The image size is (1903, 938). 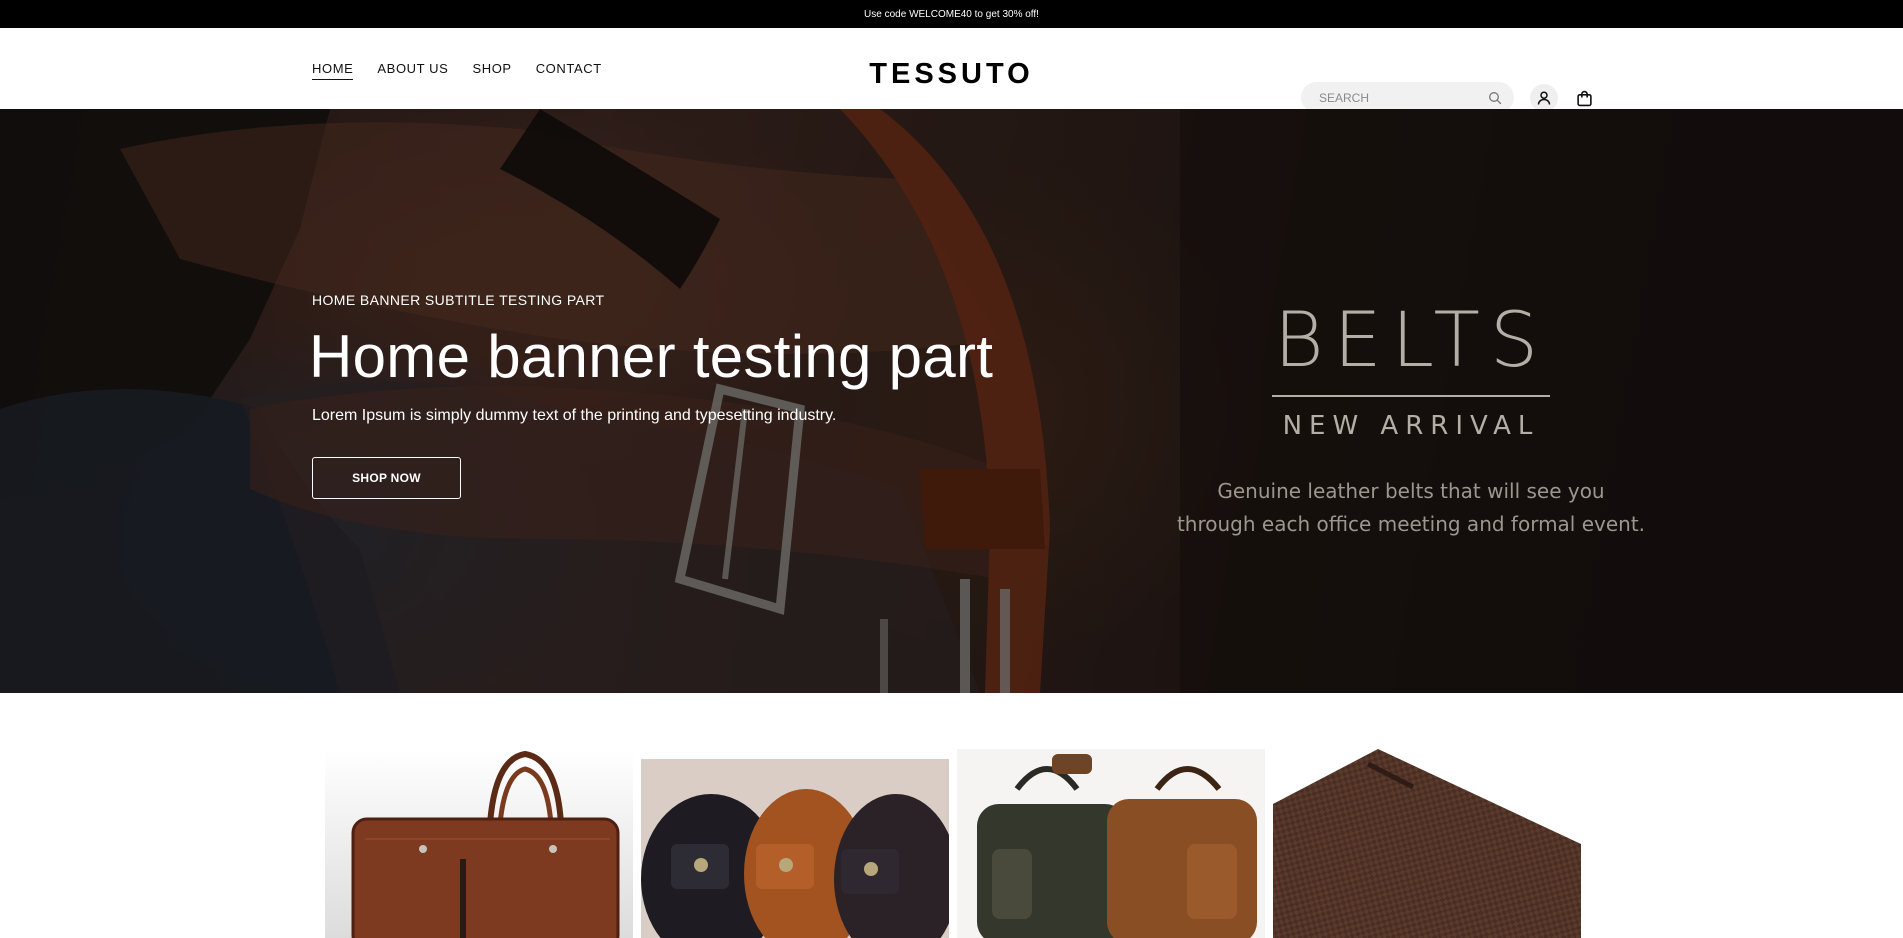 I want to click on promo-title: BELTS, so click(x=1411, y=339).